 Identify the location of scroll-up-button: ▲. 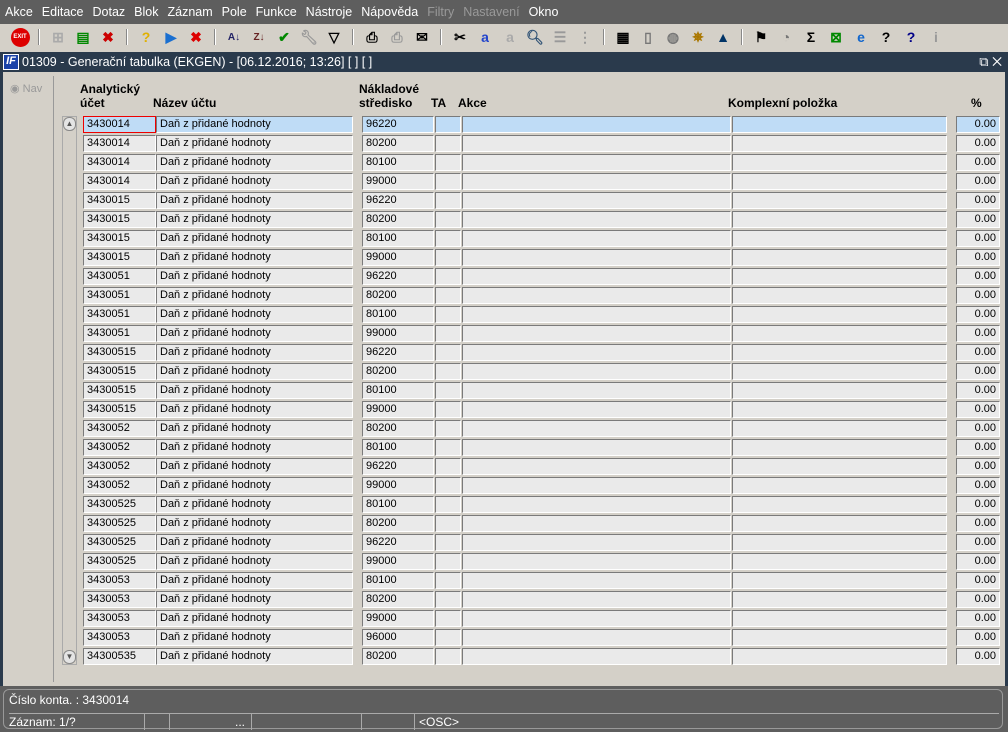
(69, 124).